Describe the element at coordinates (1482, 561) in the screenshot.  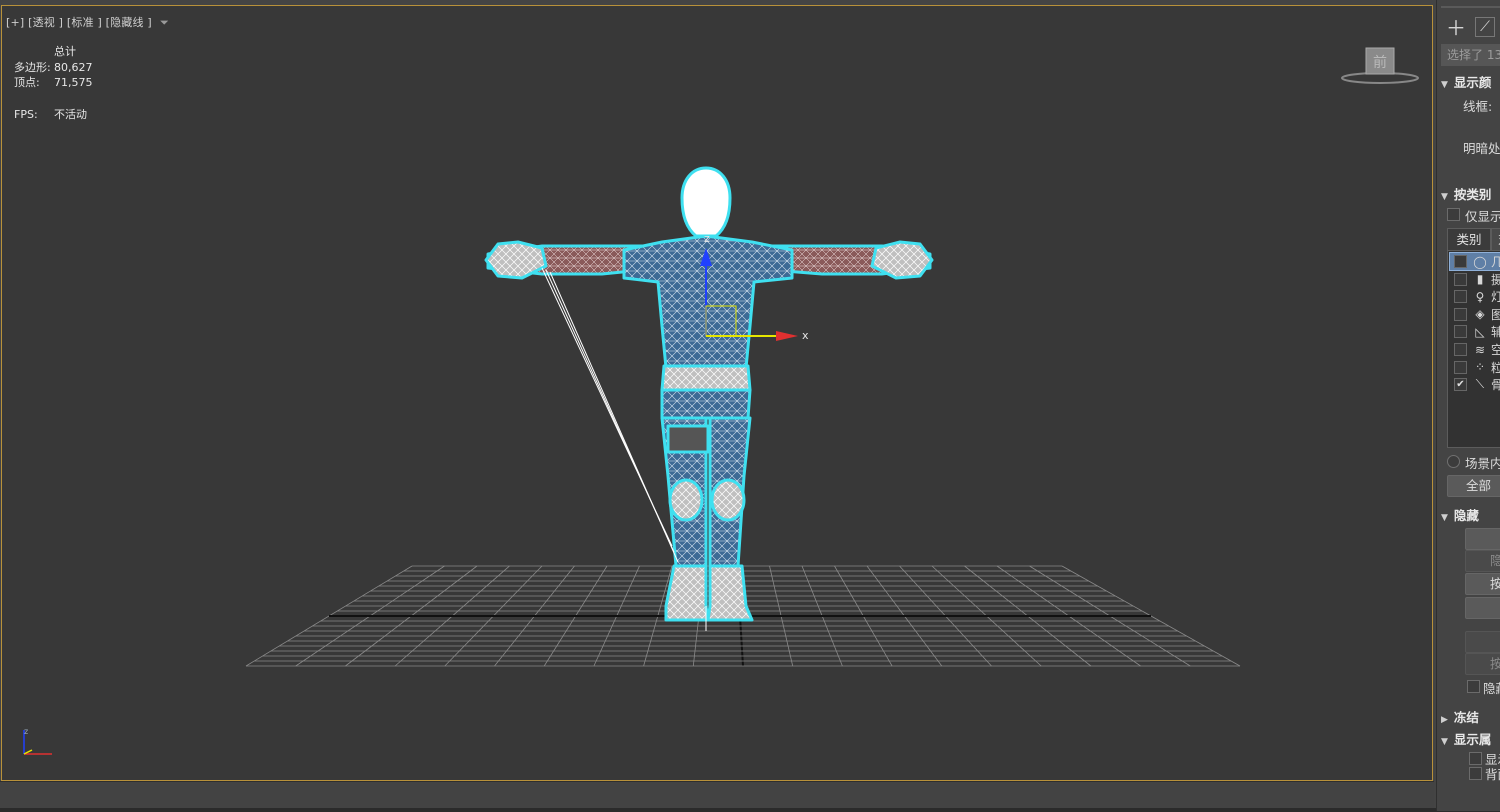
I see `hide-button: 隐` at that location.